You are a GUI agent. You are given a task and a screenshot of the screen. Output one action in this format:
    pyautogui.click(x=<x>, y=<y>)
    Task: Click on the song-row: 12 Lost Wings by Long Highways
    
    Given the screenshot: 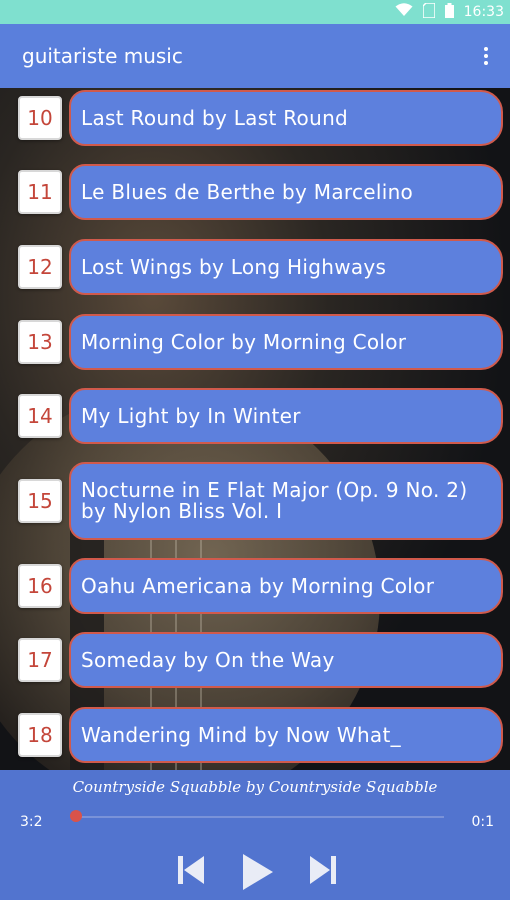 What is the action you would take?
    pyautogui.click(x=261, y=267)
    